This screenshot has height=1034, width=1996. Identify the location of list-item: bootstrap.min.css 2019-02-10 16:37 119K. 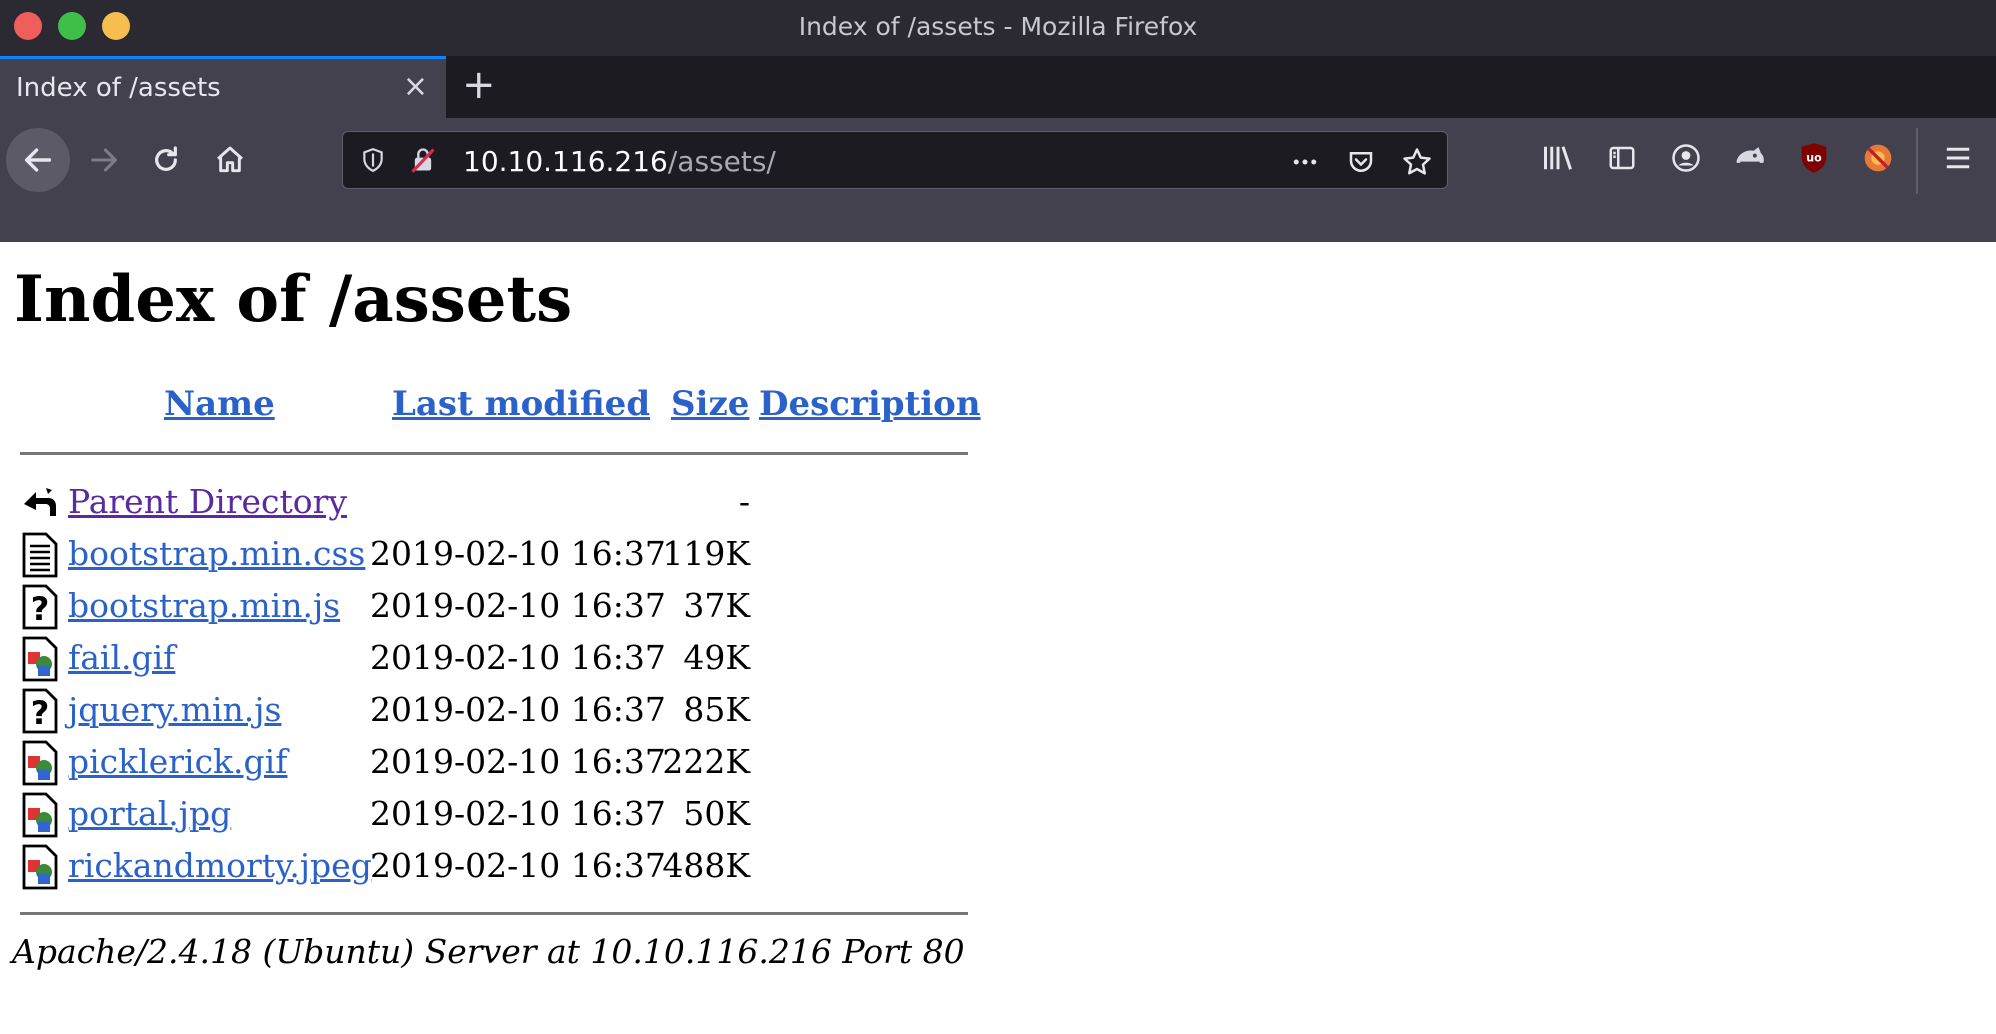
(490, 557).